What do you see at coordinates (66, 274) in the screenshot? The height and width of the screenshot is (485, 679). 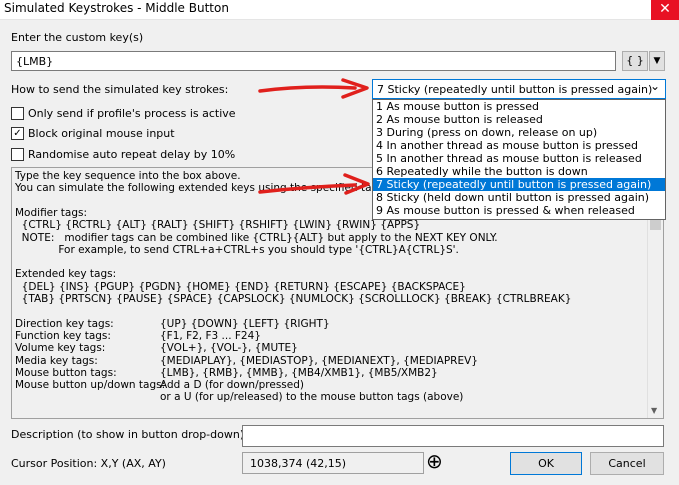 I see `help-line: Extended key tags:` at bounding box center [66, 274].